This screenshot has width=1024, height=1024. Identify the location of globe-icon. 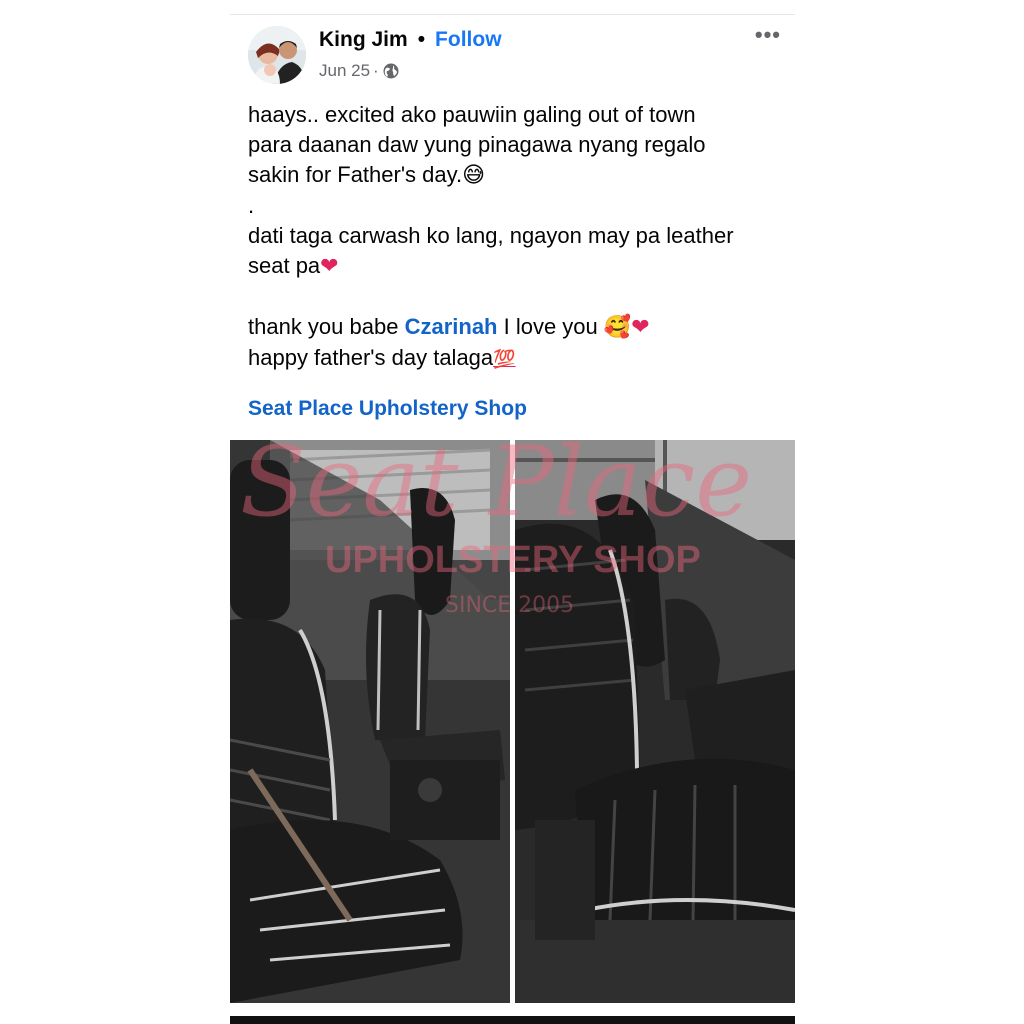
(391, 71).